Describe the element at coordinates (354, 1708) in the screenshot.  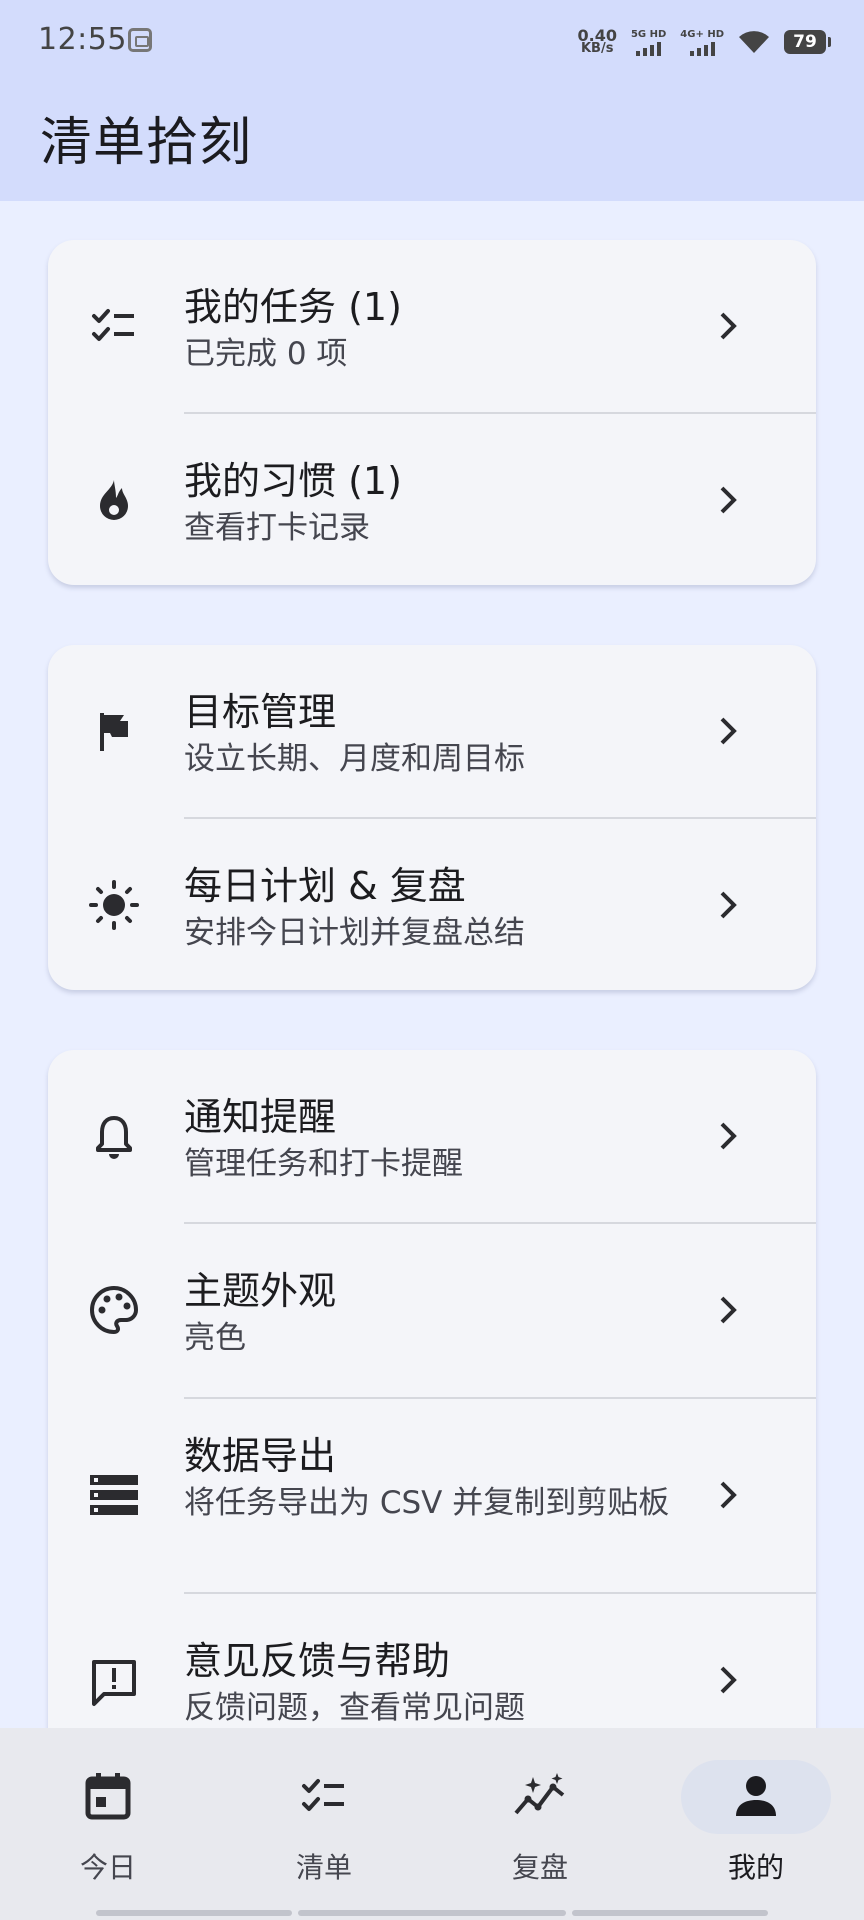
I see `menu-item-subtitle: 反馈问题，查看常见问题` at that location.